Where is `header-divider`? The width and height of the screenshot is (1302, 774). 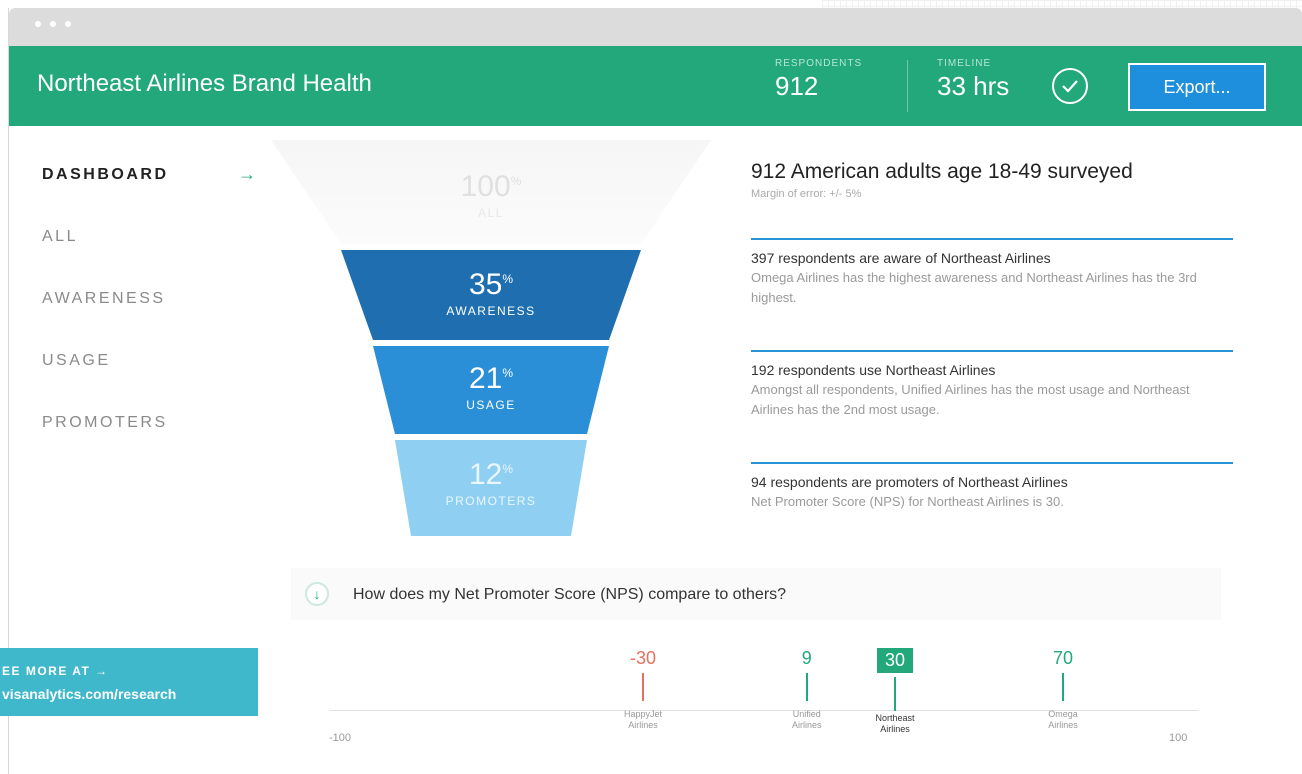
header-divider is located at coordinates (907, 86).